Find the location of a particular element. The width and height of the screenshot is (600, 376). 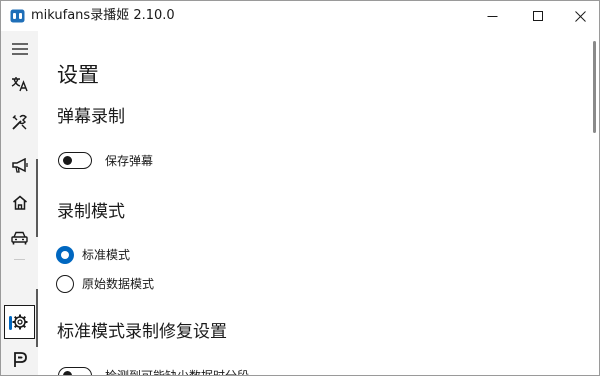

maximize-button is located at coordinates (538, 16).